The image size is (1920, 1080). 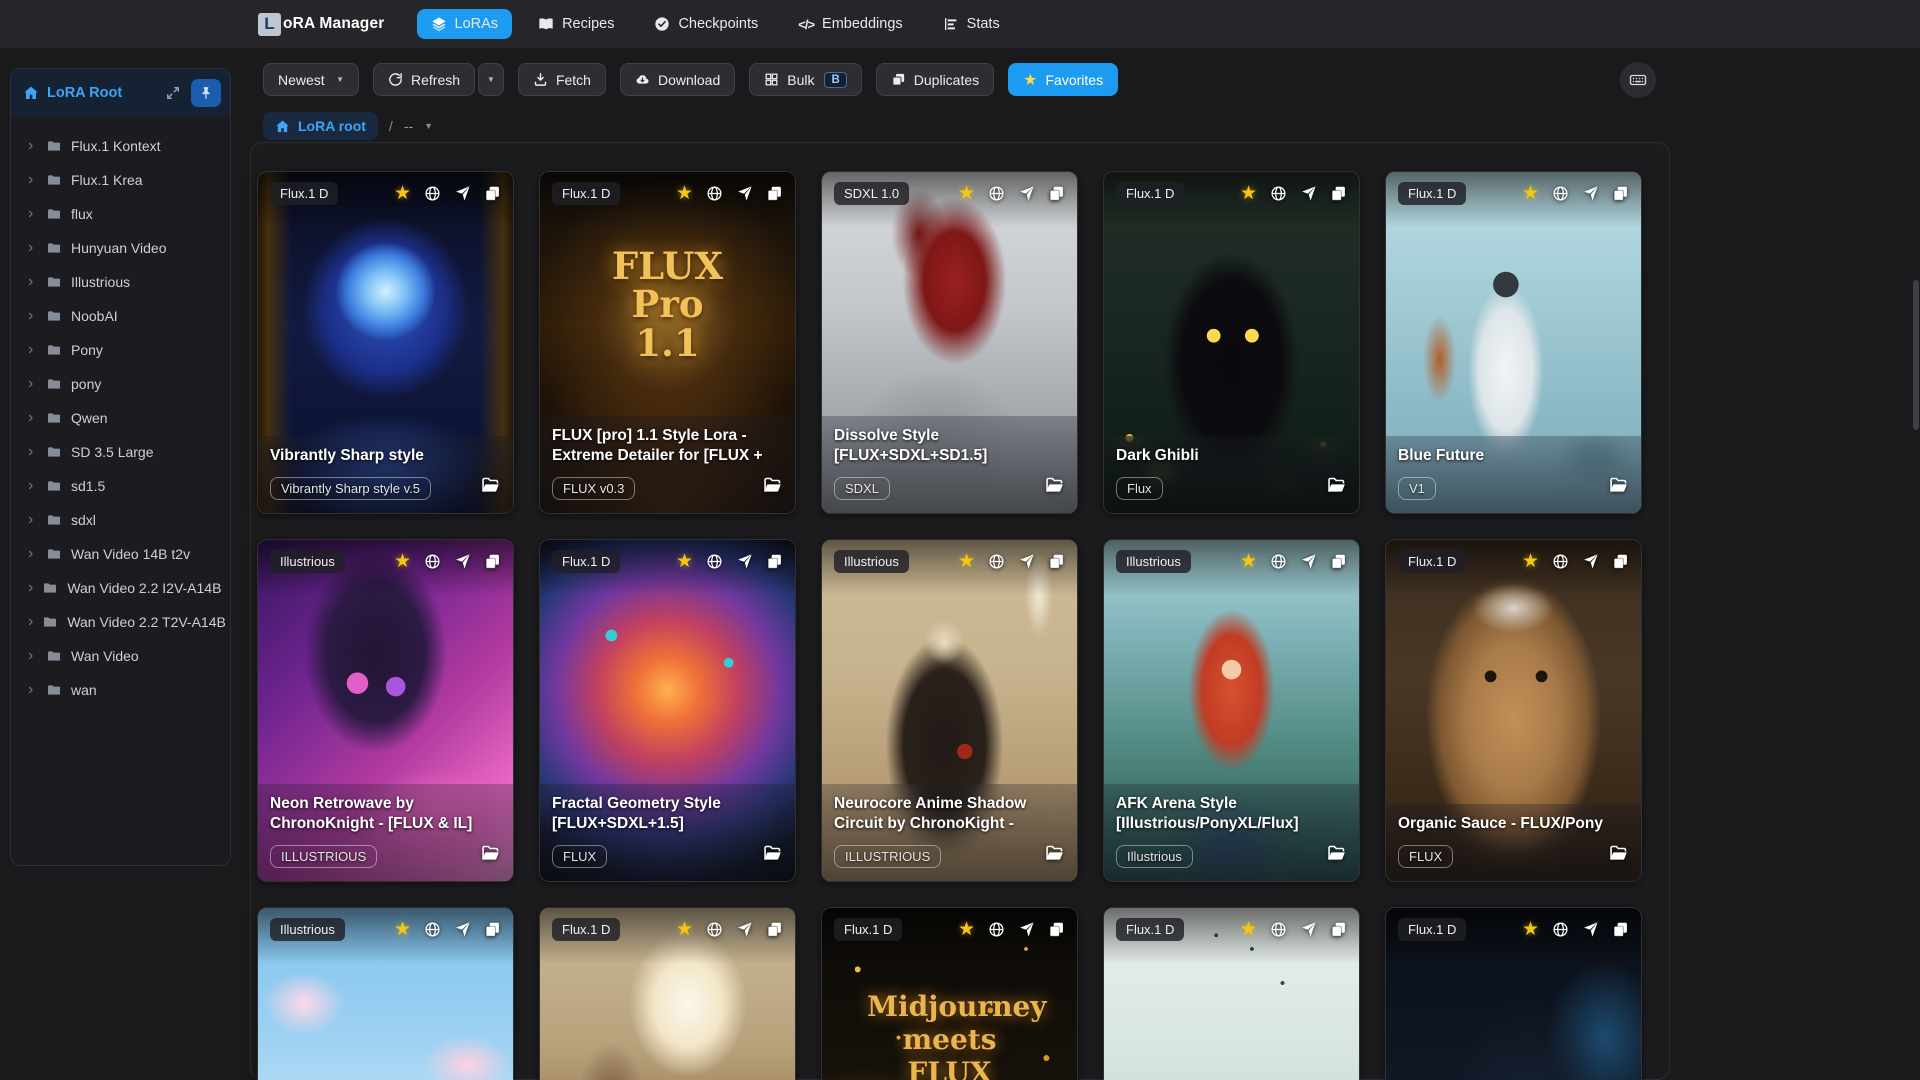 I want to click on lora-card: Flux.1 D ★ Blue Future V1, so click(x=1513, y=342).